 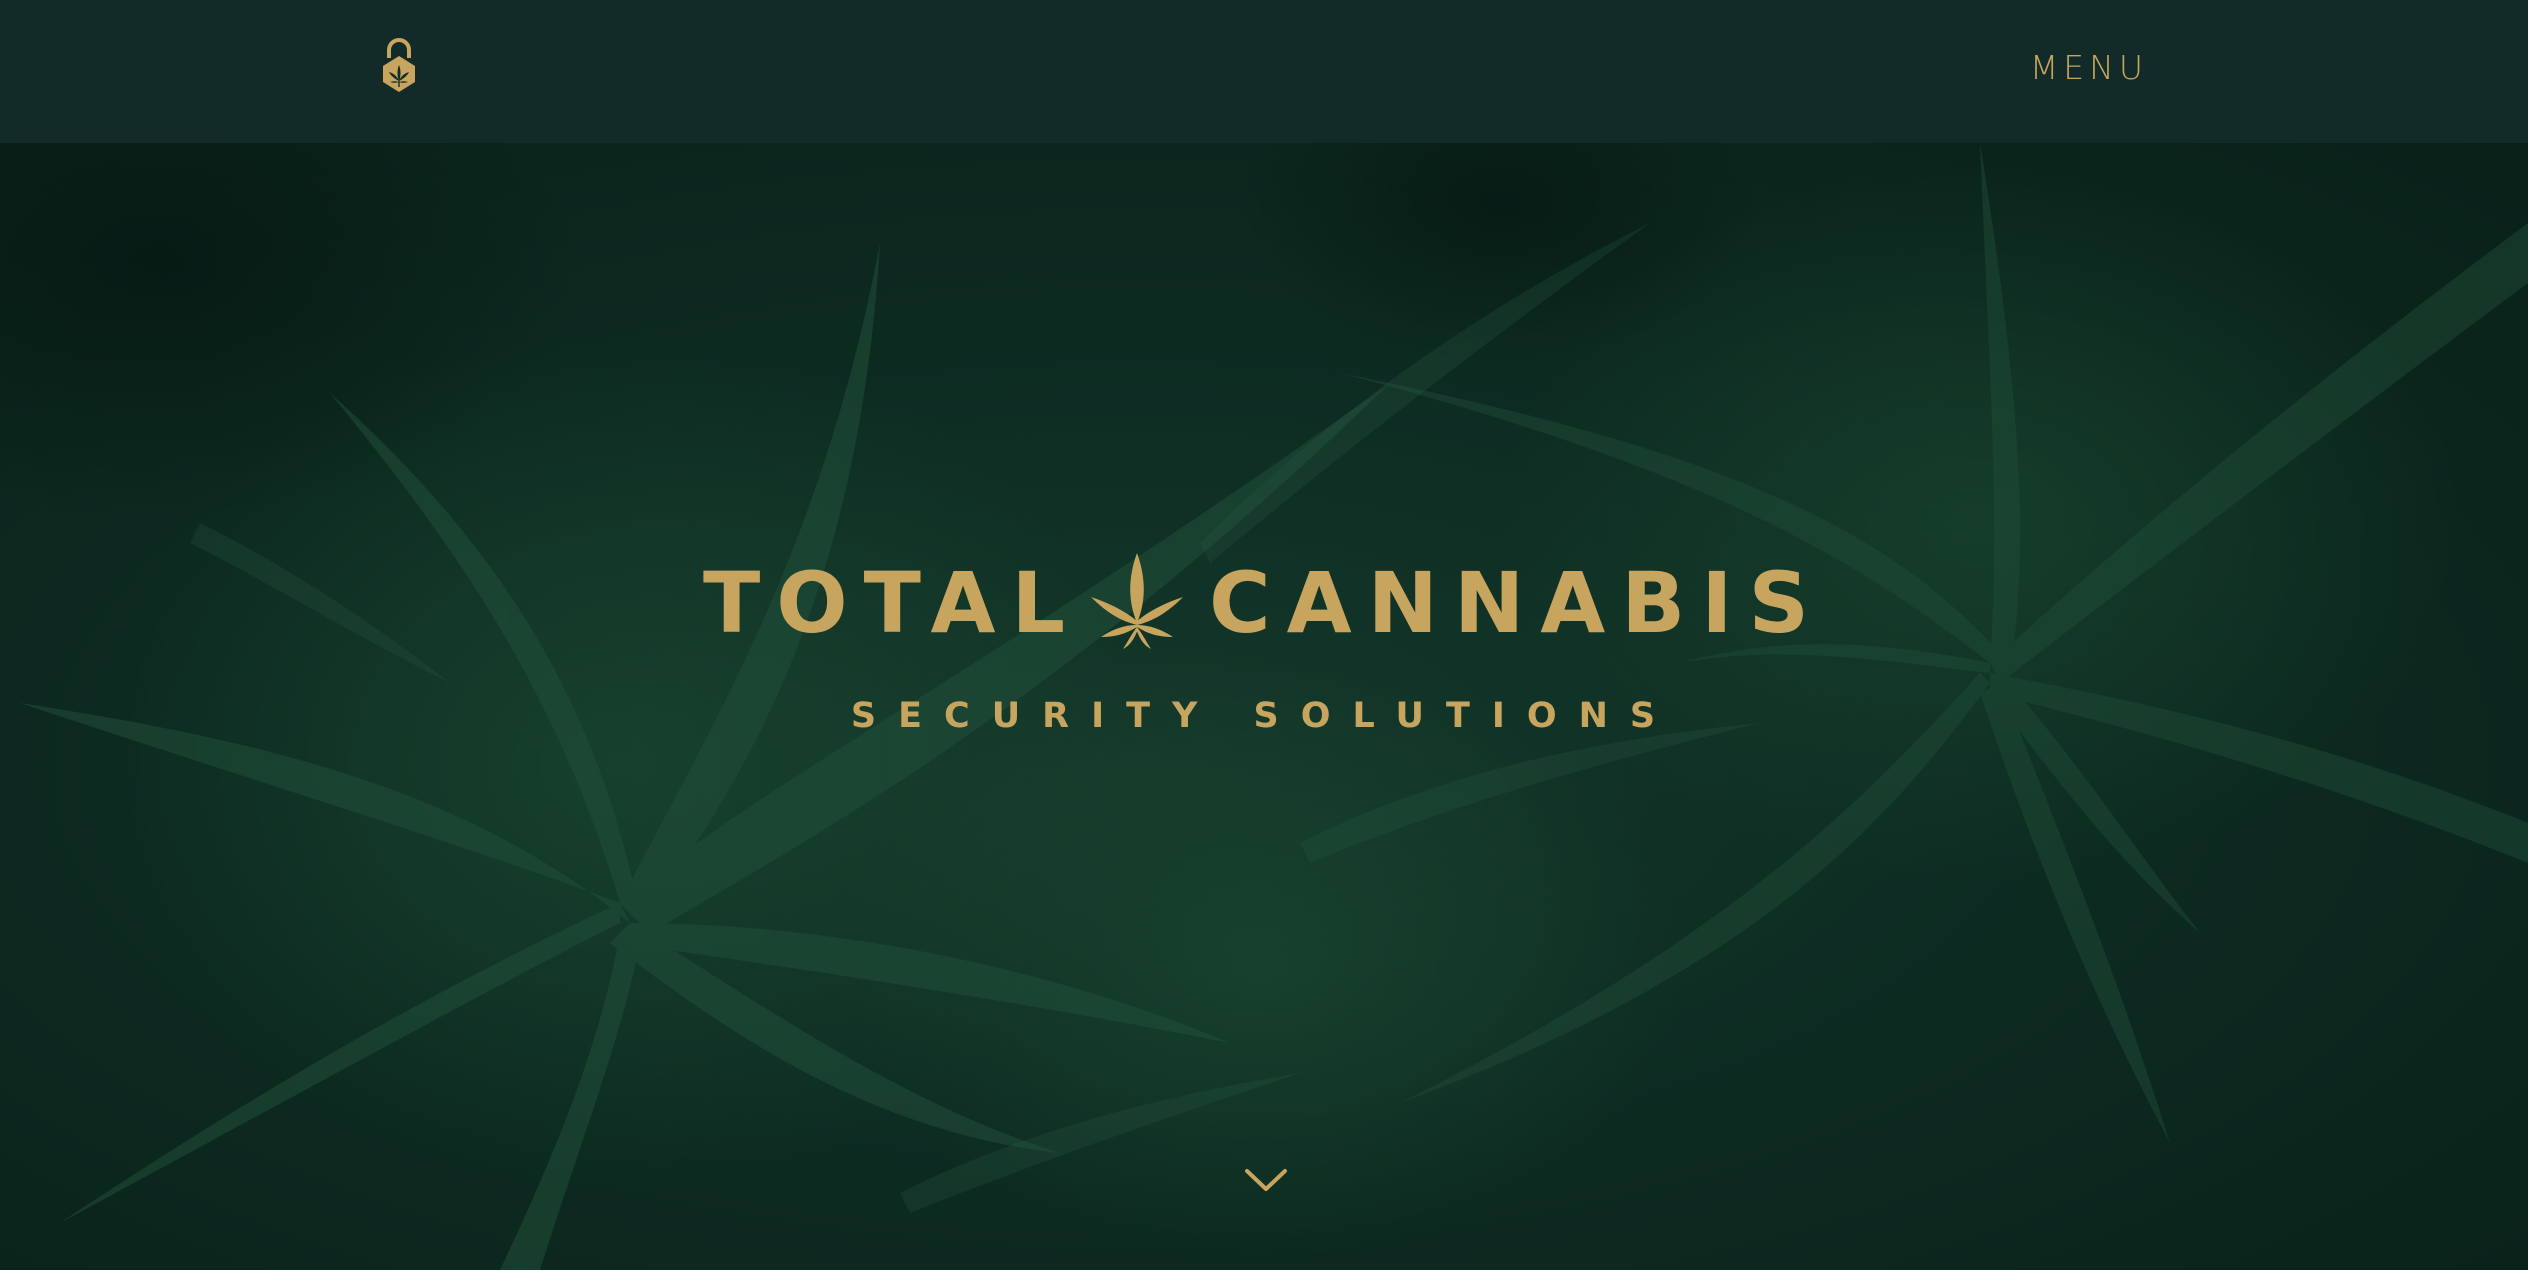 I want to click on tagline: SECURITY SOLUTIONS, so click(x=1264, y=716).